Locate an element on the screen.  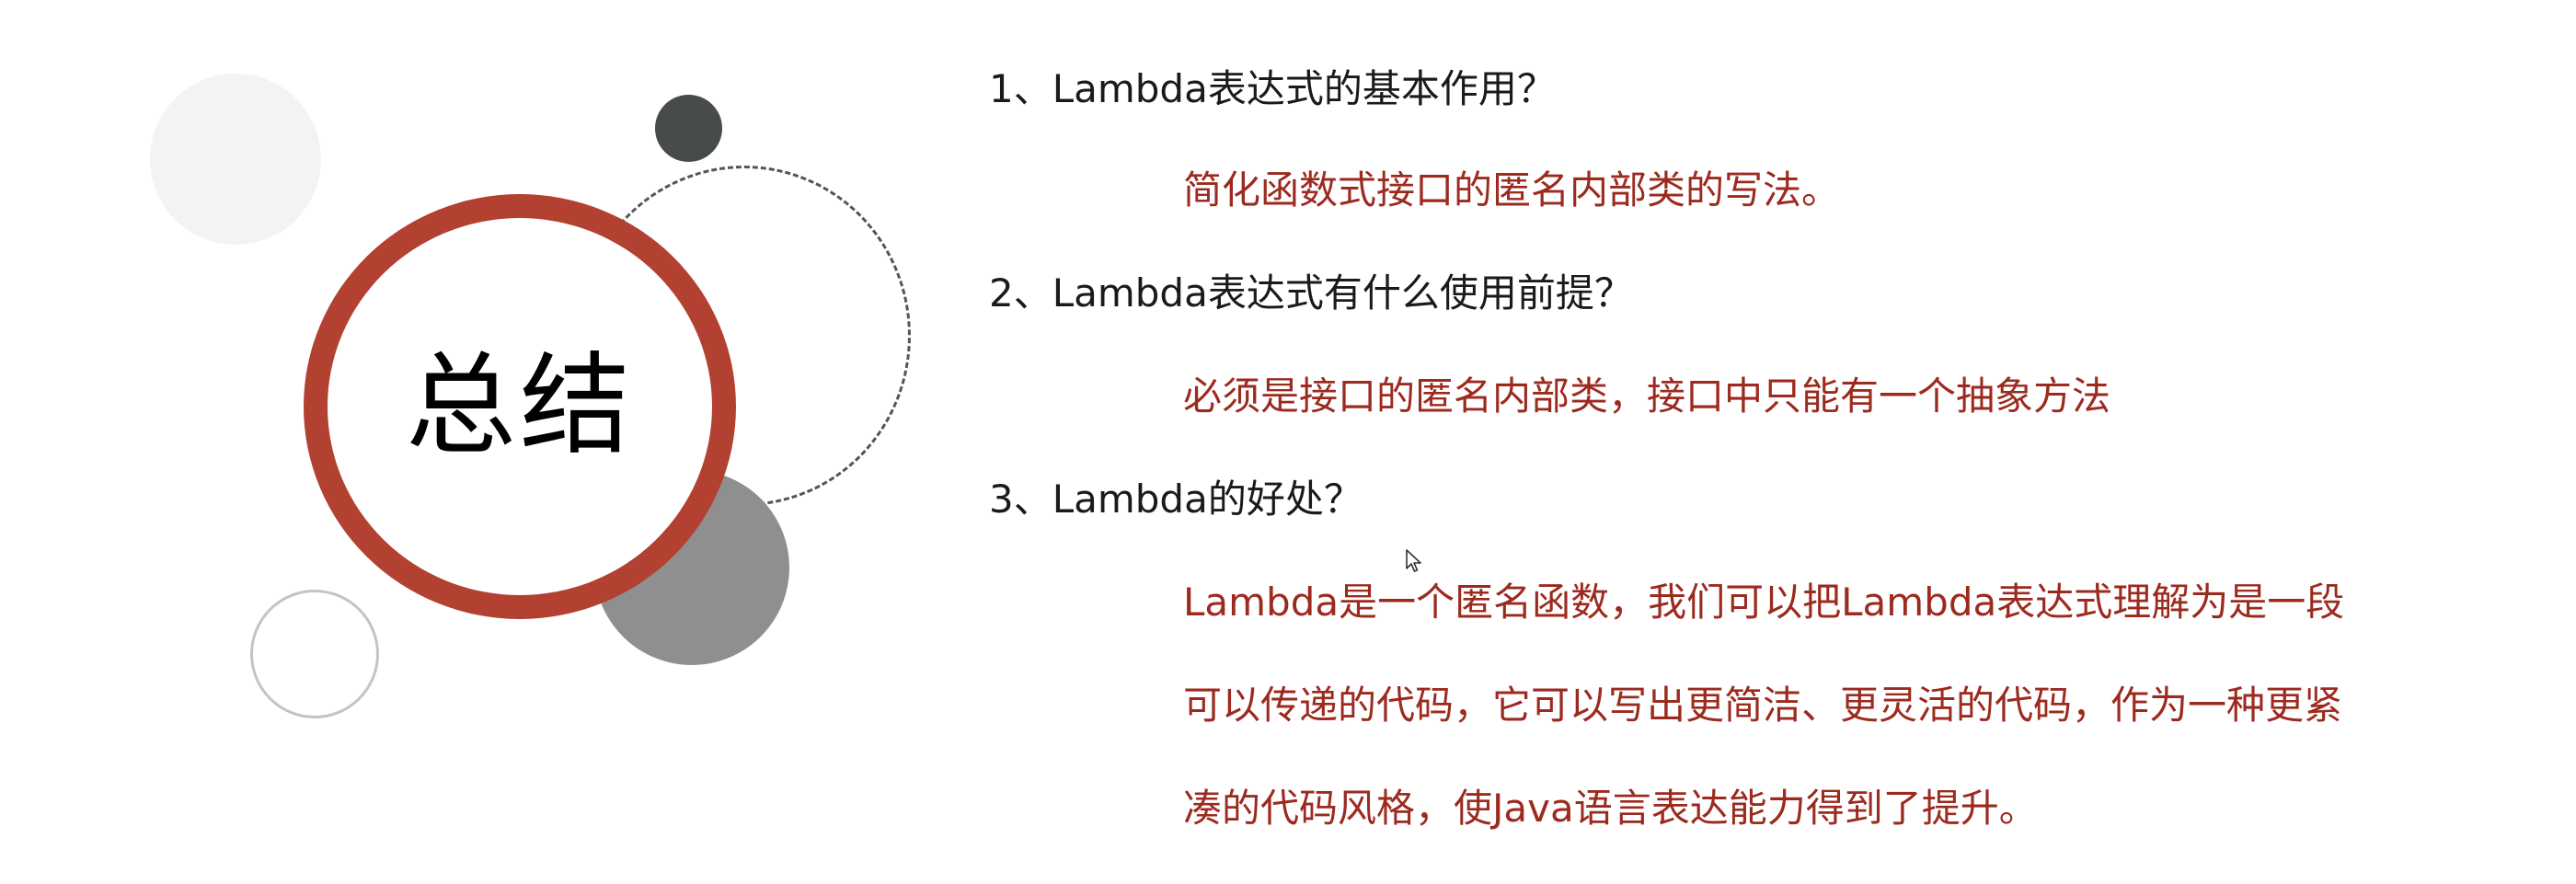
answer-3-line-1: Lambda是一个匿名函数，我们可以把Lambda表达式理解为是一段 is located at coordinates (1764, 602).